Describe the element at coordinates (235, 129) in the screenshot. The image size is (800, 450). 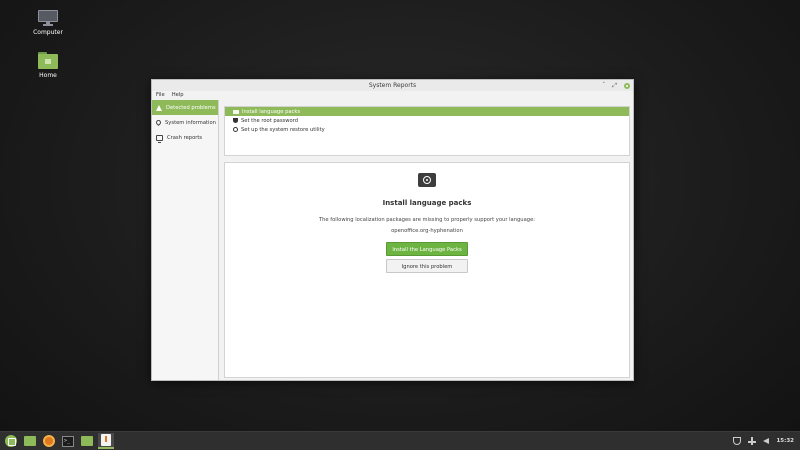
I see `clock-icon` at that location.